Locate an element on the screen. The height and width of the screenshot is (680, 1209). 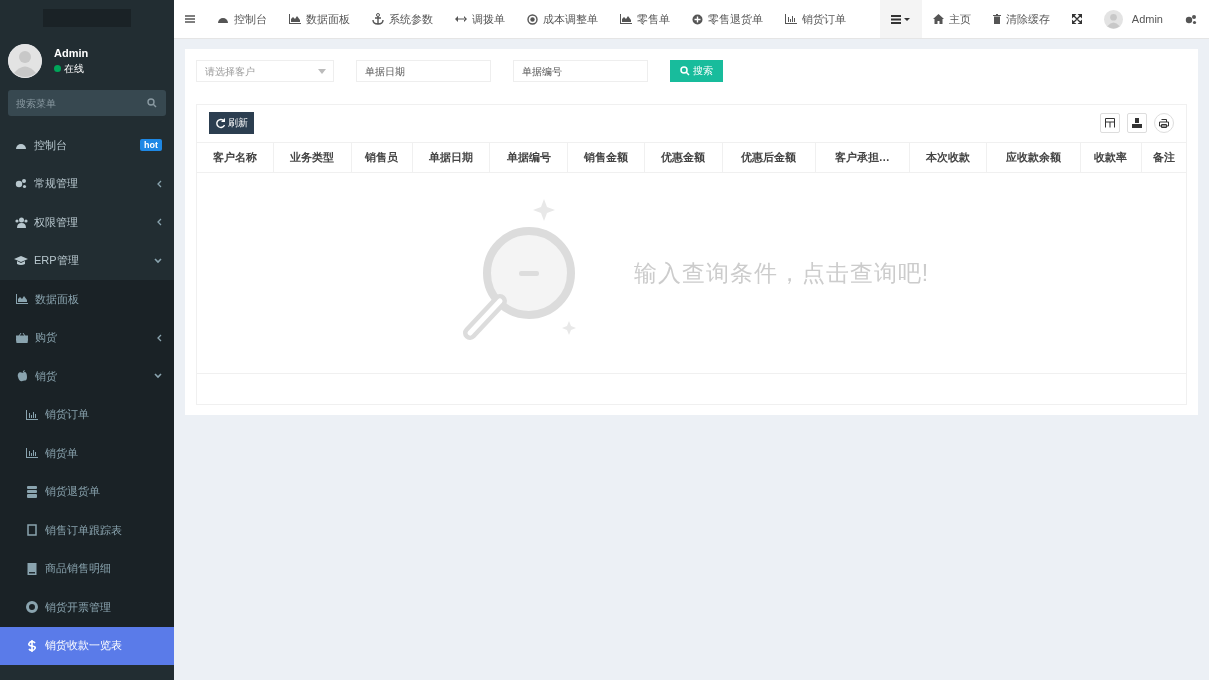
column-header: 销售员 is located at coordinates (382, 157).